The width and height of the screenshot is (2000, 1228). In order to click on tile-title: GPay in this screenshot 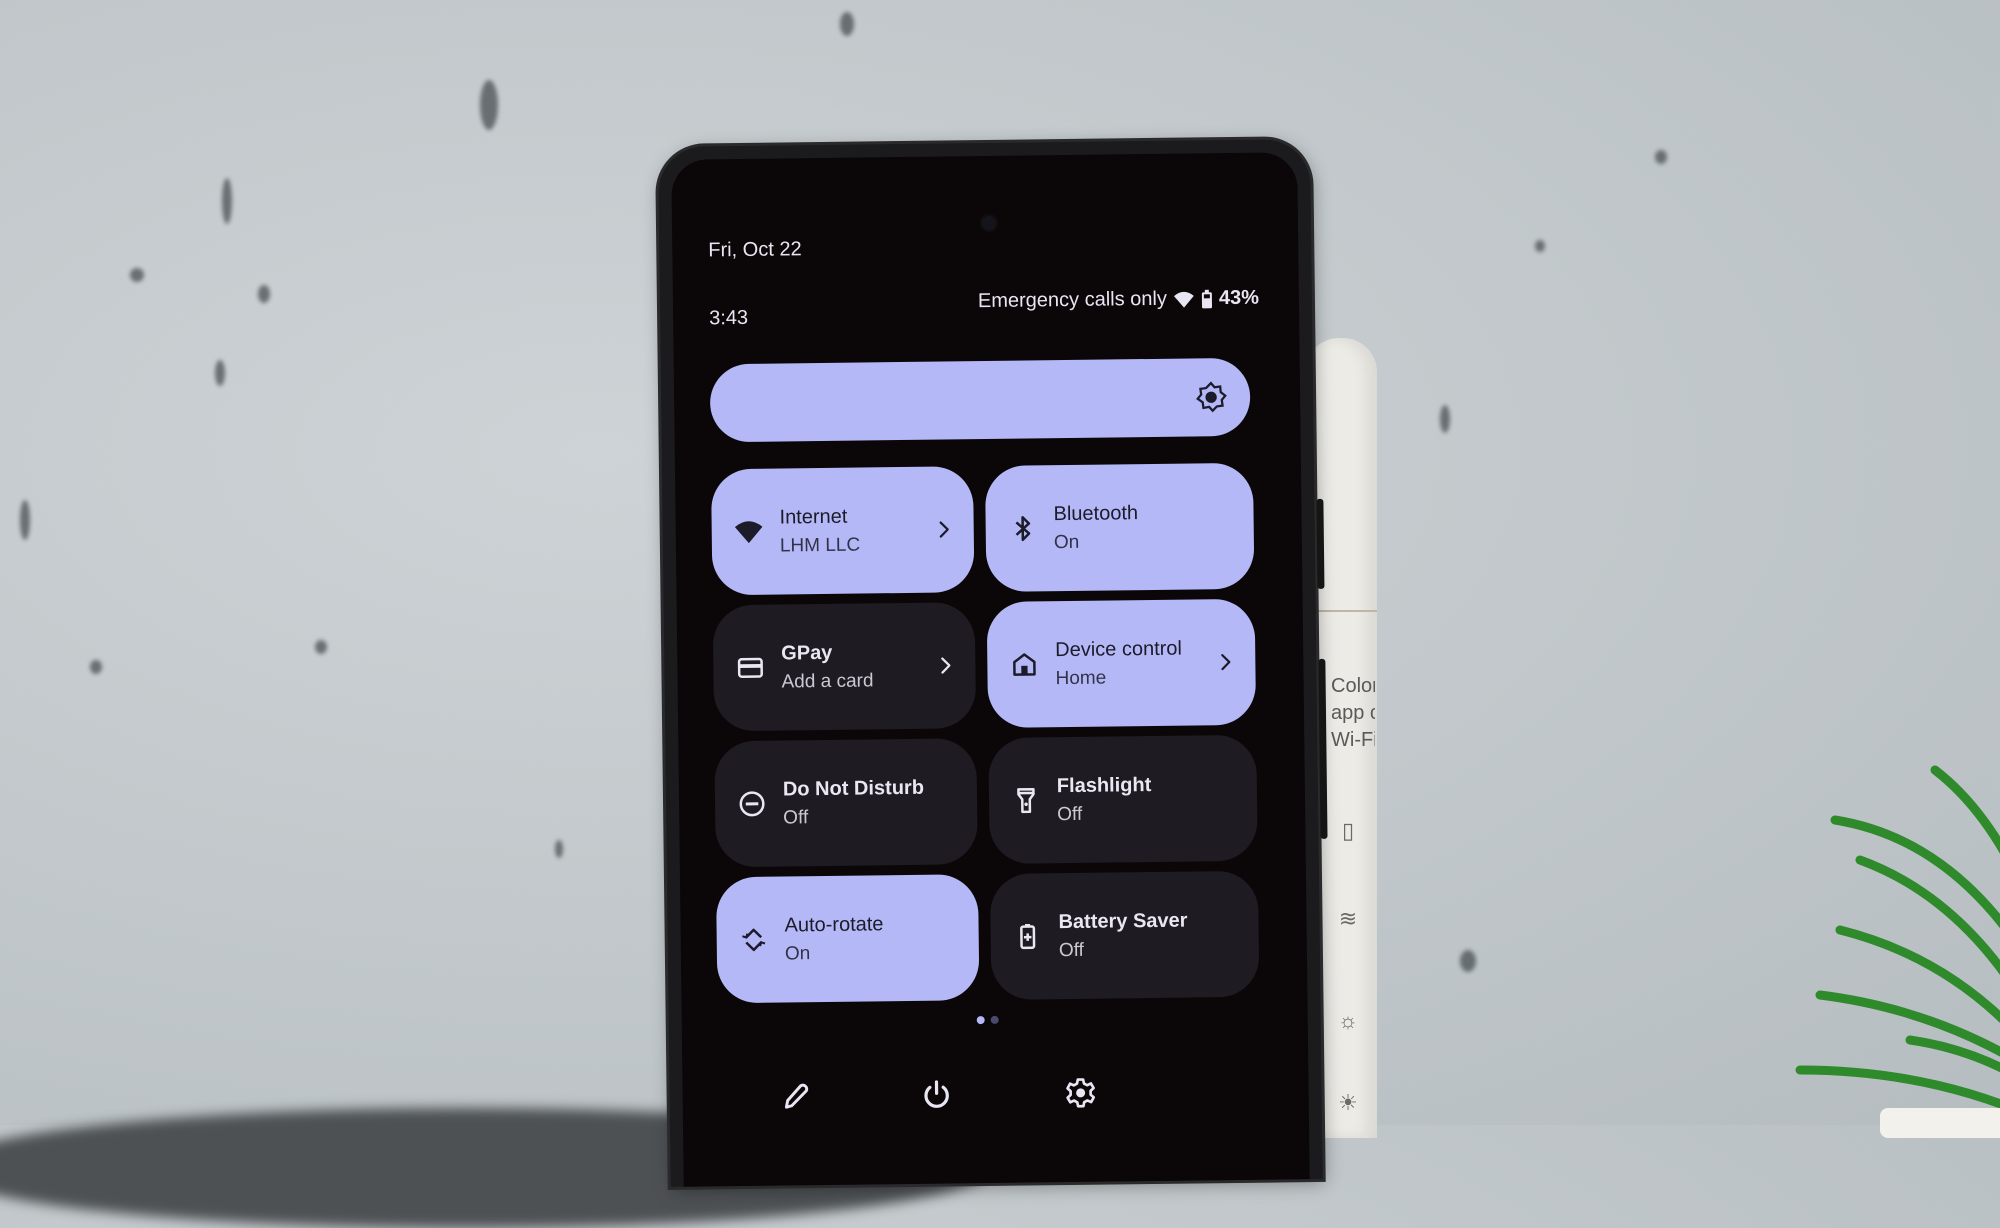, I will do `click(827, 653)`.